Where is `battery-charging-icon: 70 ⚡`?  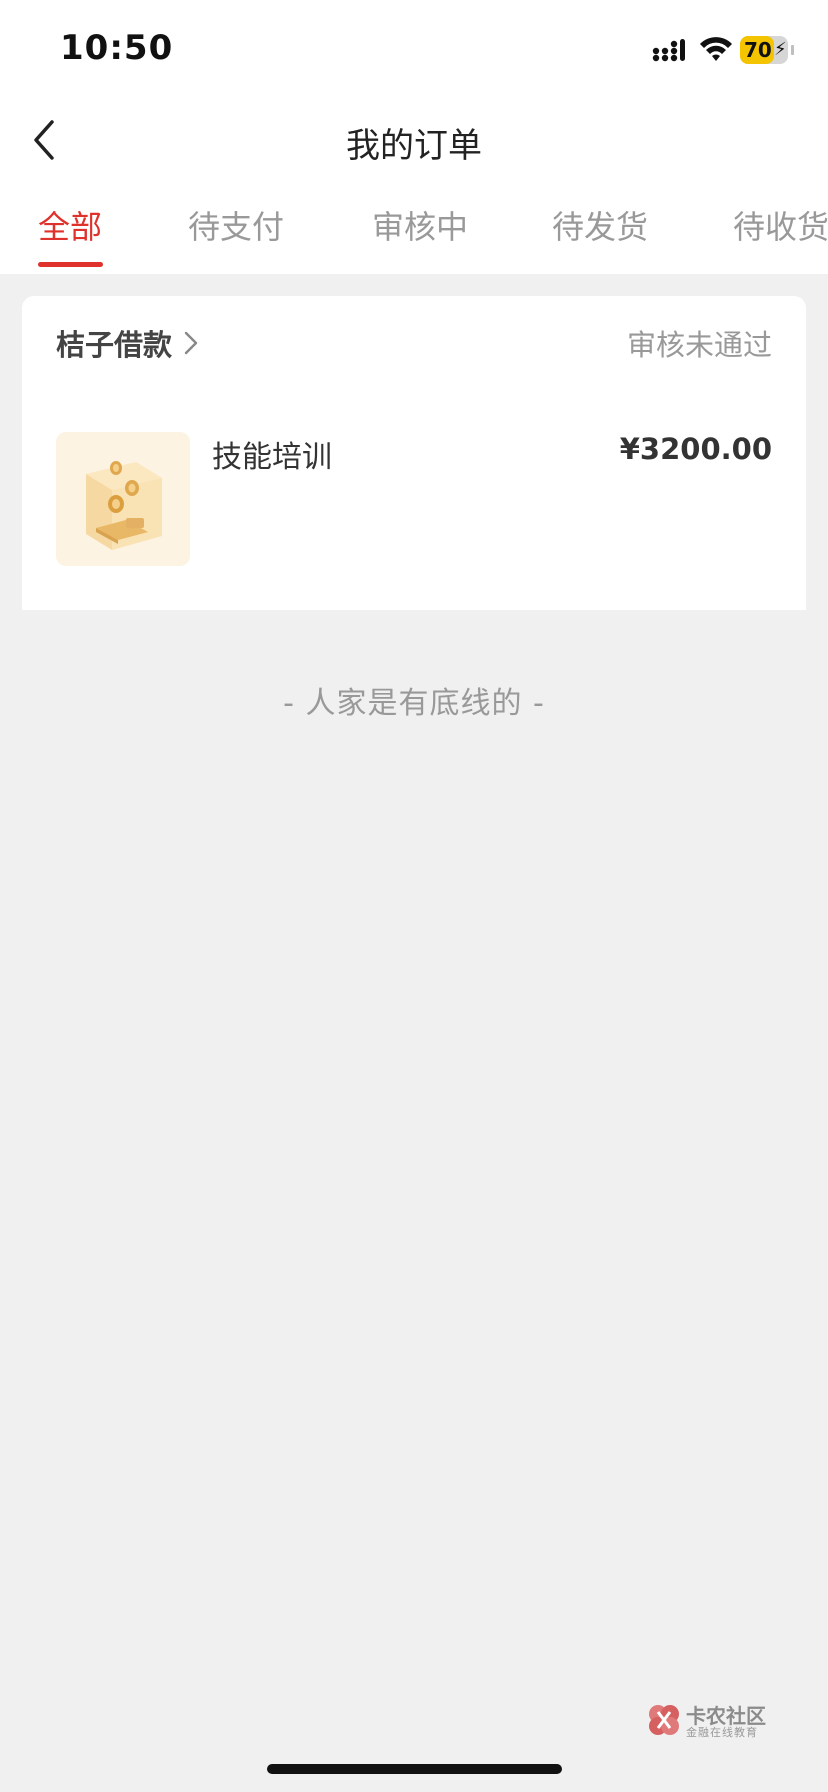
battery-charging-icon: 70 ⚡ is located at coordinates (764, 50).